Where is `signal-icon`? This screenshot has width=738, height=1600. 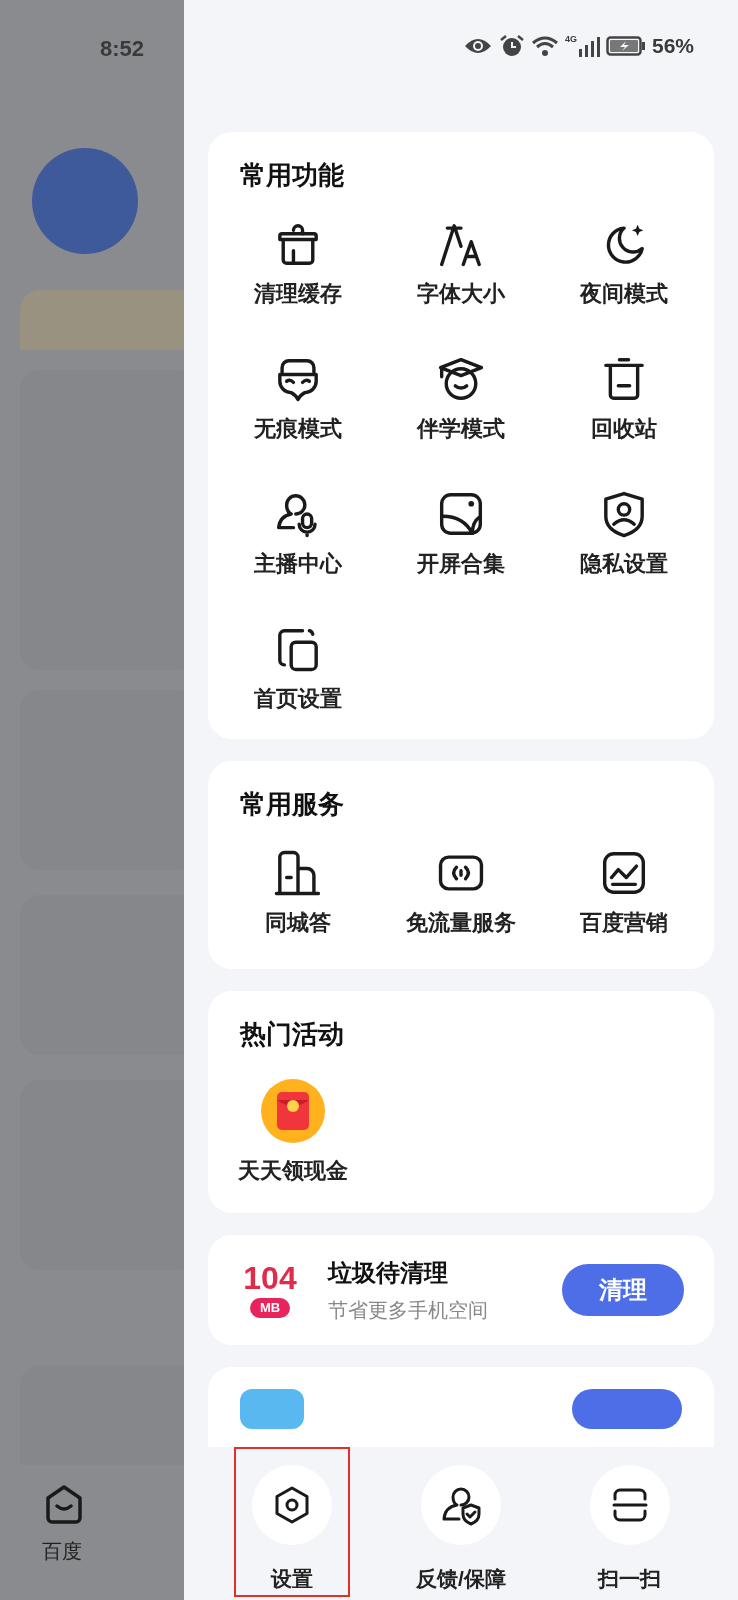
signal-icon is located at coordinates (588, 46).